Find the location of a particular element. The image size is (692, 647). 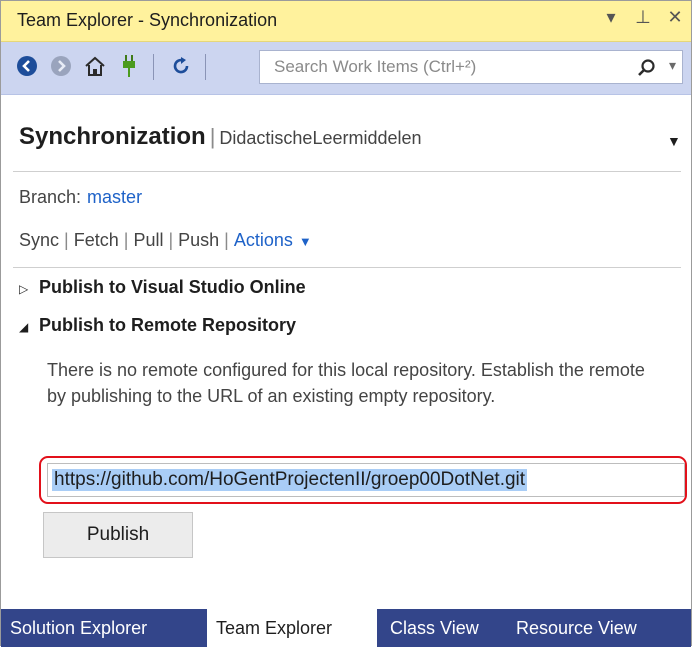

tab-class-view: Class View is located at coordinates (443, 628).